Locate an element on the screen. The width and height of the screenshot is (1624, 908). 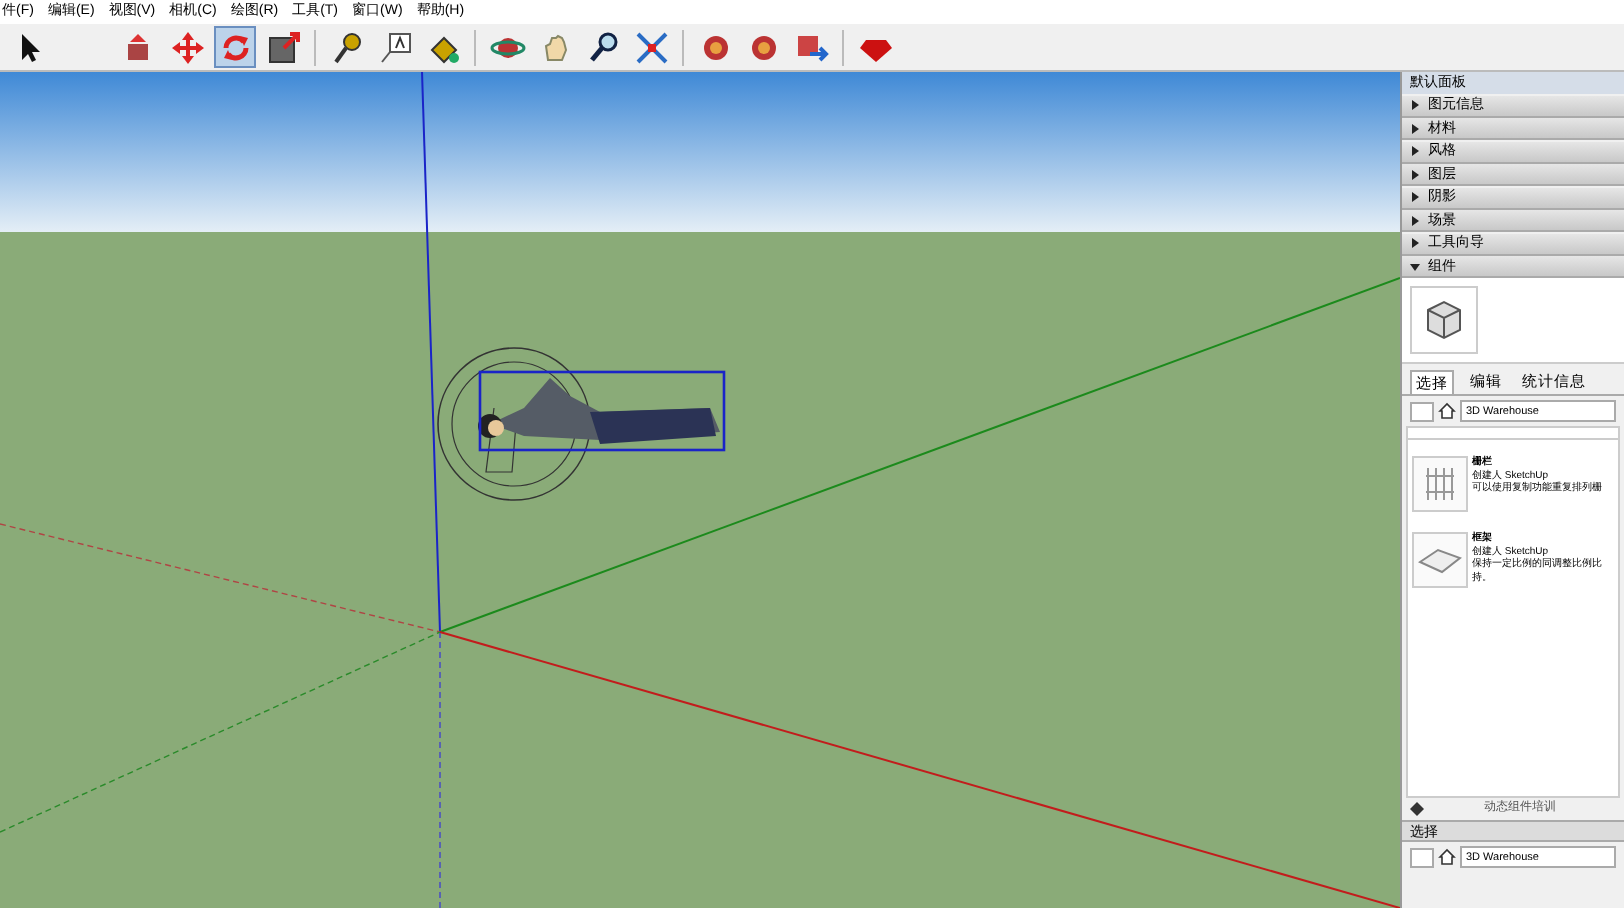
frame-icon is located at coordinates (1440, 560).